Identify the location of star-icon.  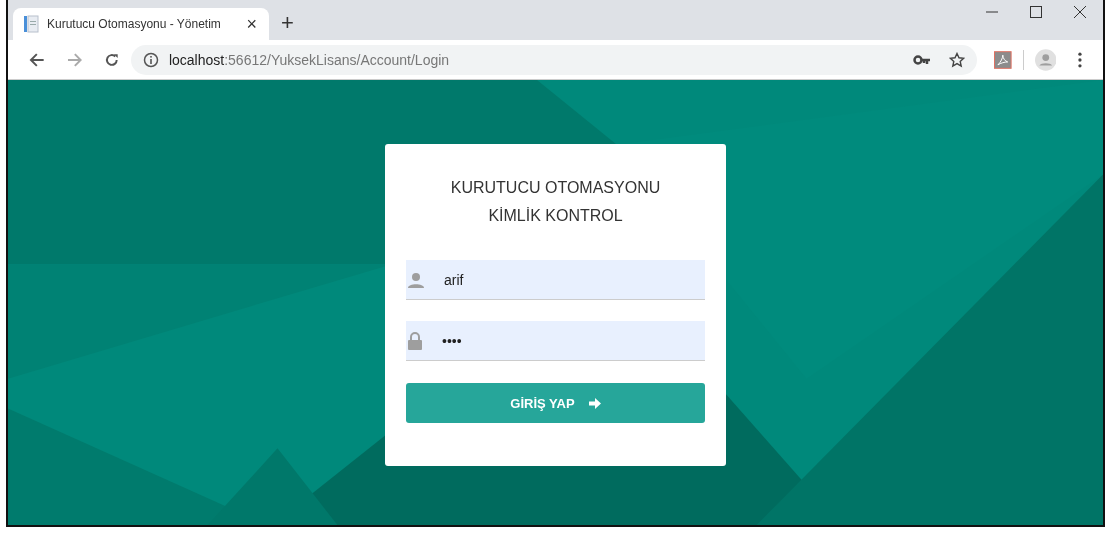
(957, 59).